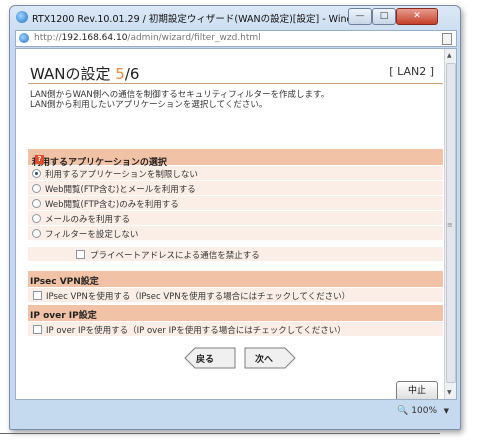 The width and height of the screenshot is (480, 442). Describe the element at coordinates (417, 390) in the screenshot. I see `cancel-button: 中止` at that location.